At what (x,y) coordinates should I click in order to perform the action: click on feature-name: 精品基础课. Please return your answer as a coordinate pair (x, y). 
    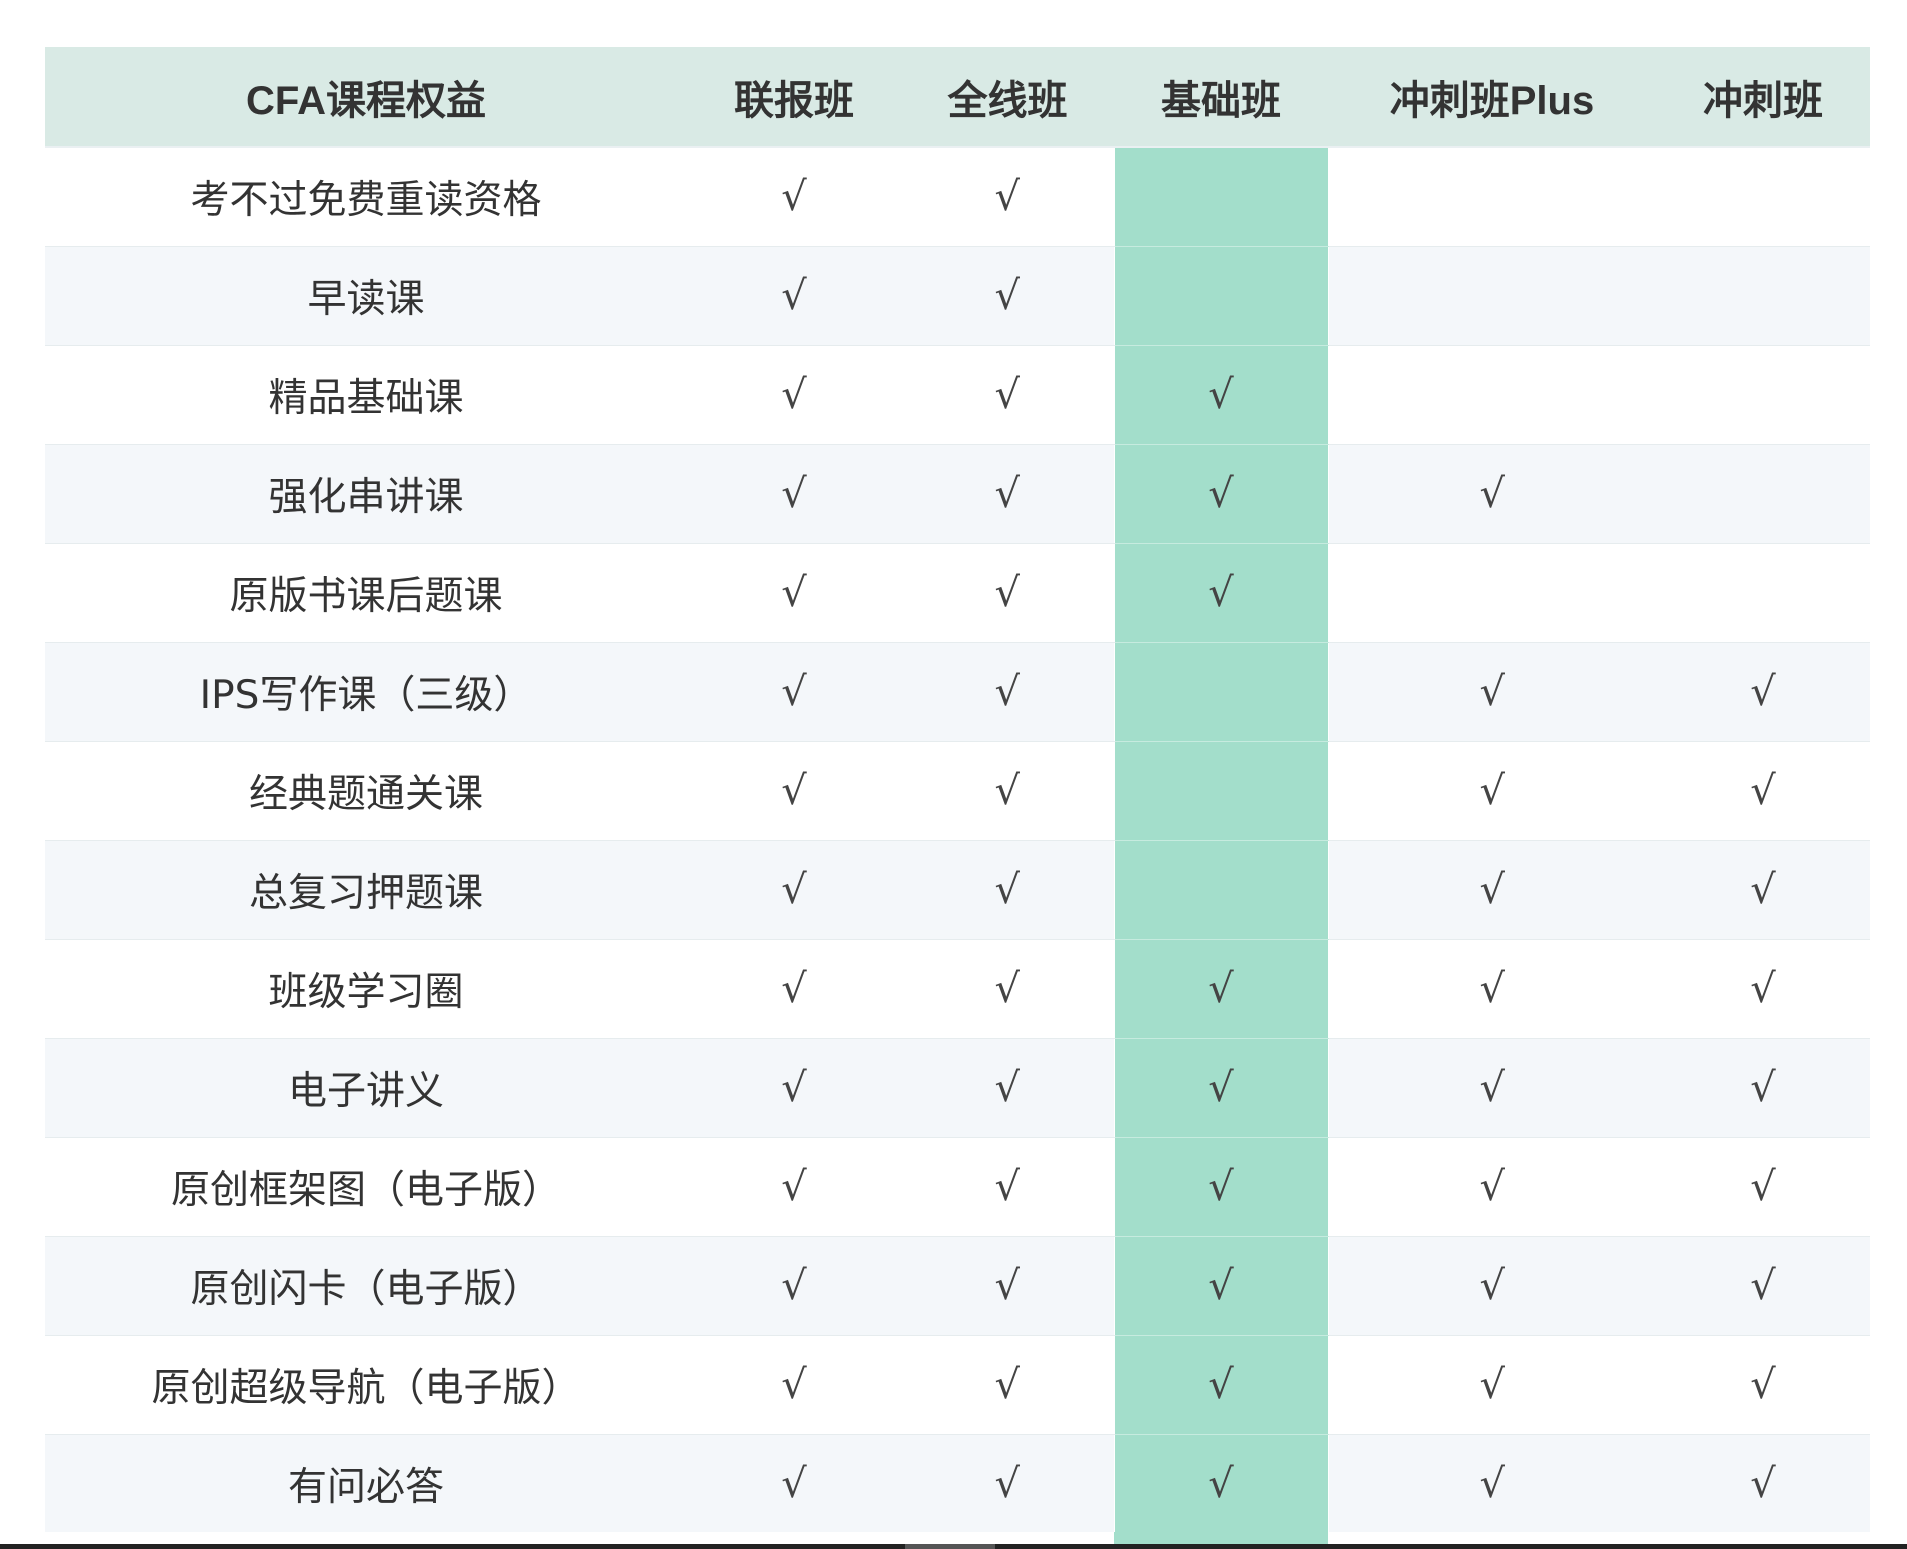
    Looking at the image, I should click on (366, 395).